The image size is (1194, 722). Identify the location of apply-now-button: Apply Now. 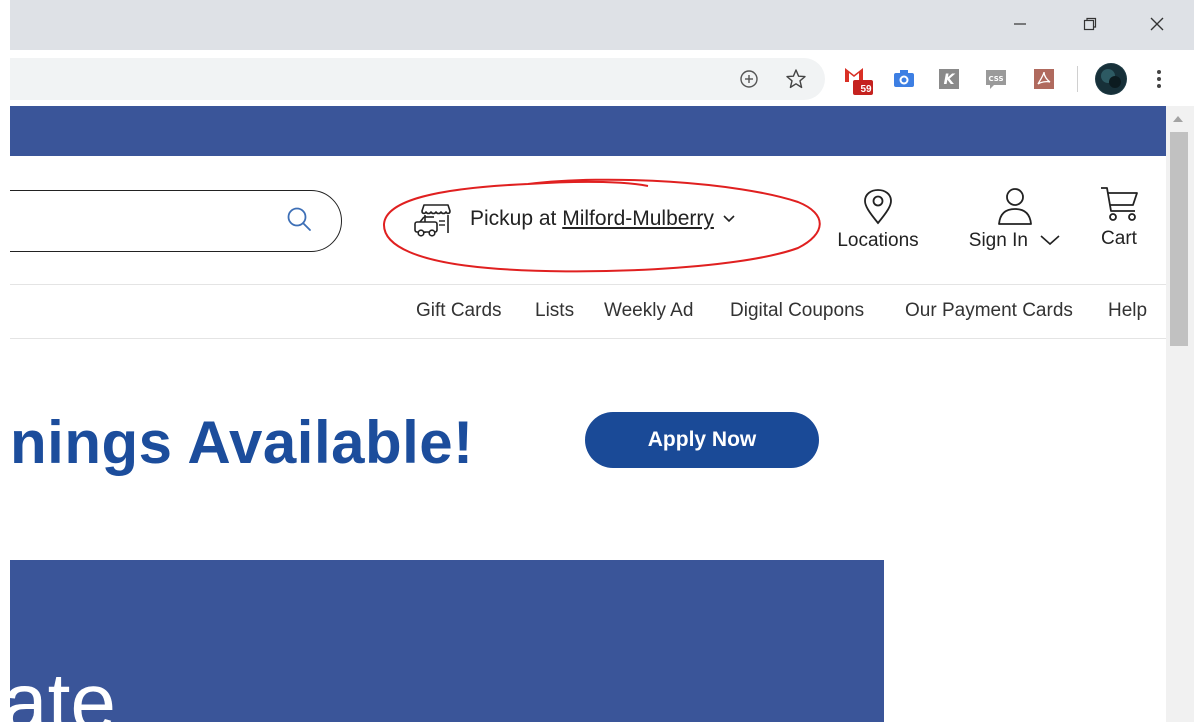
(702, 440).